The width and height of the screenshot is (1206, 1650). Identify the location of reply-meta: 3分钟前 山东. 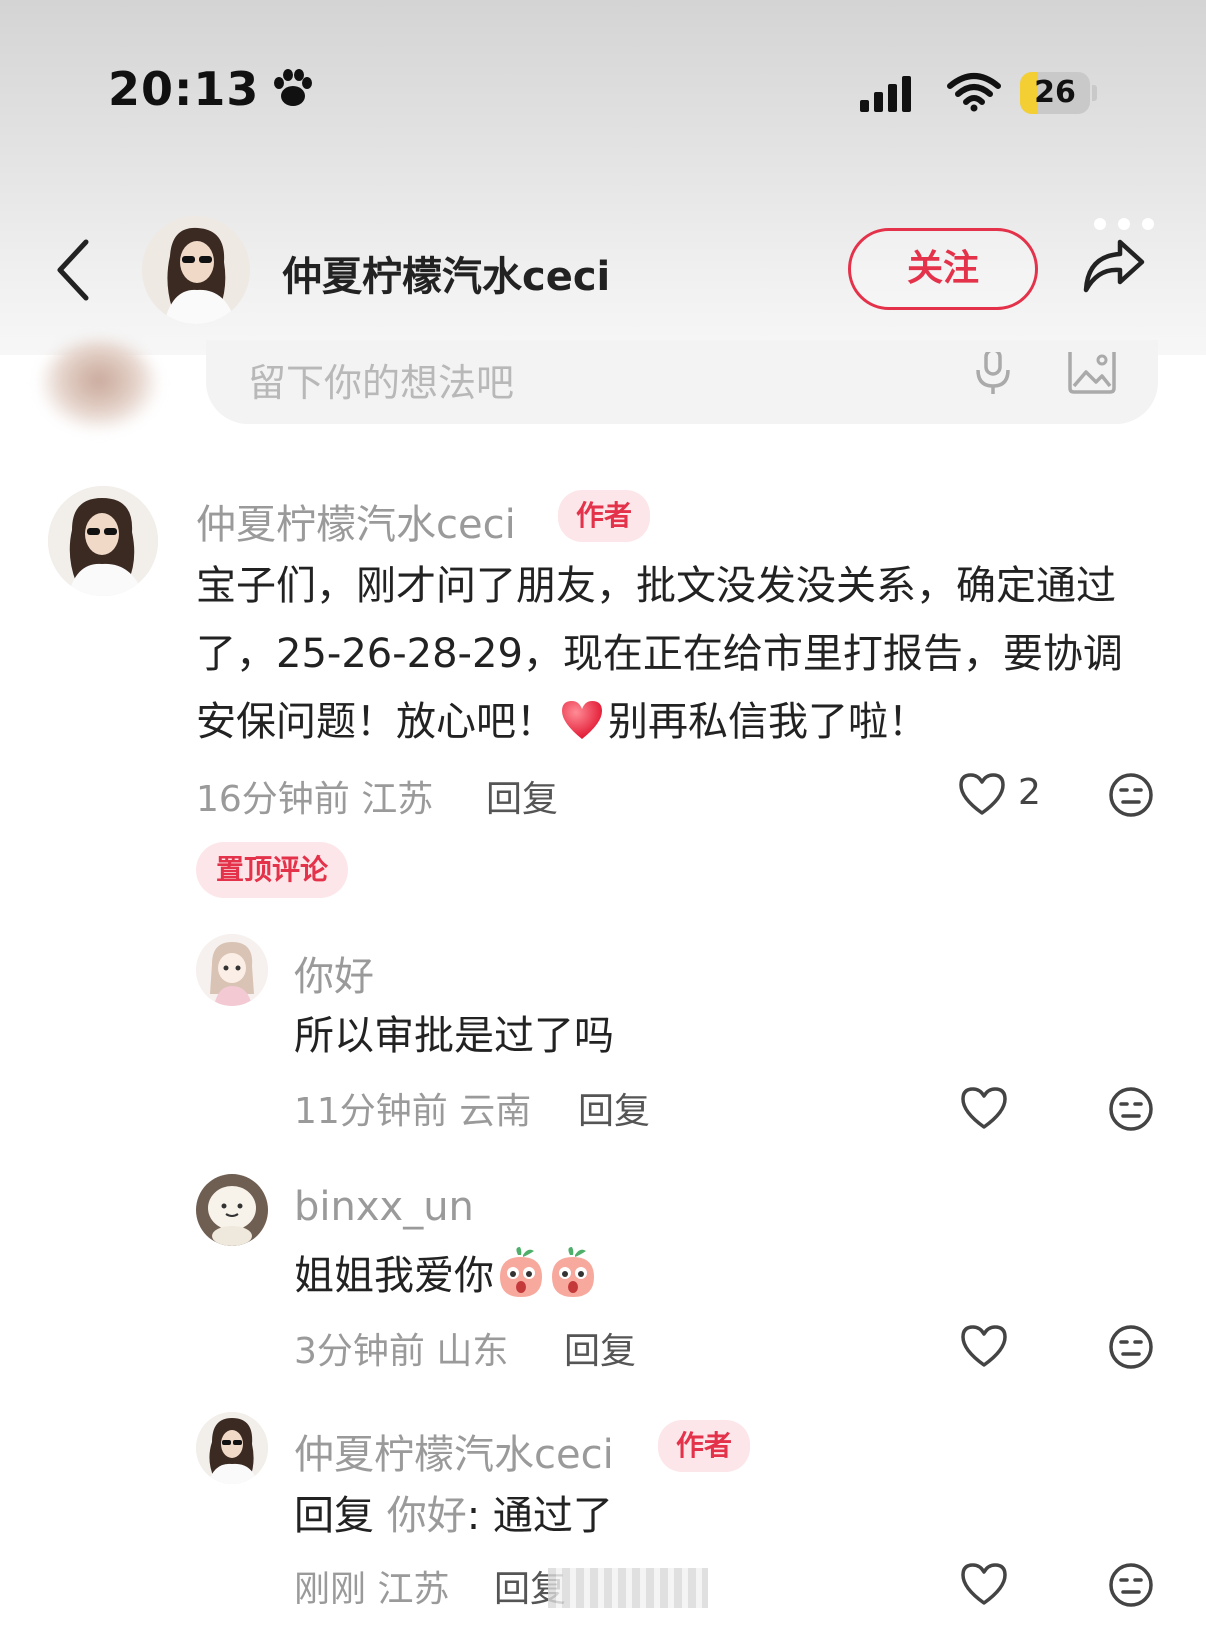
(401, 1348).